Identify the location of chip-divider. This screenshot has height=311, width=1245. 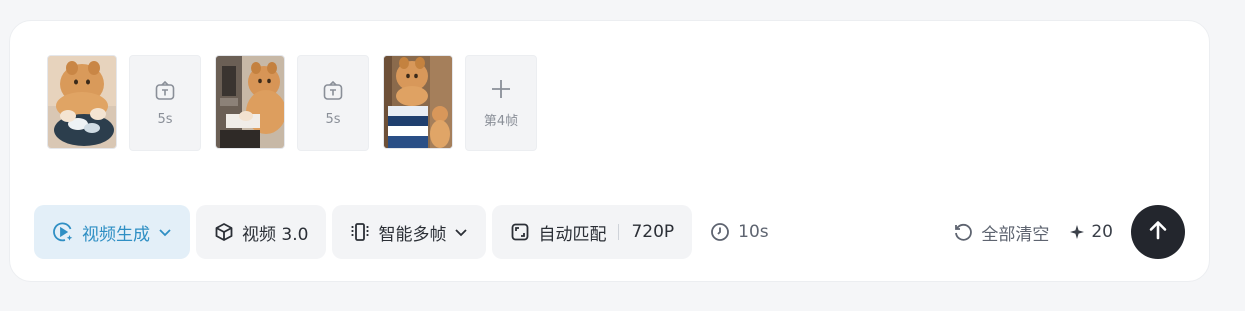
(619, 232).